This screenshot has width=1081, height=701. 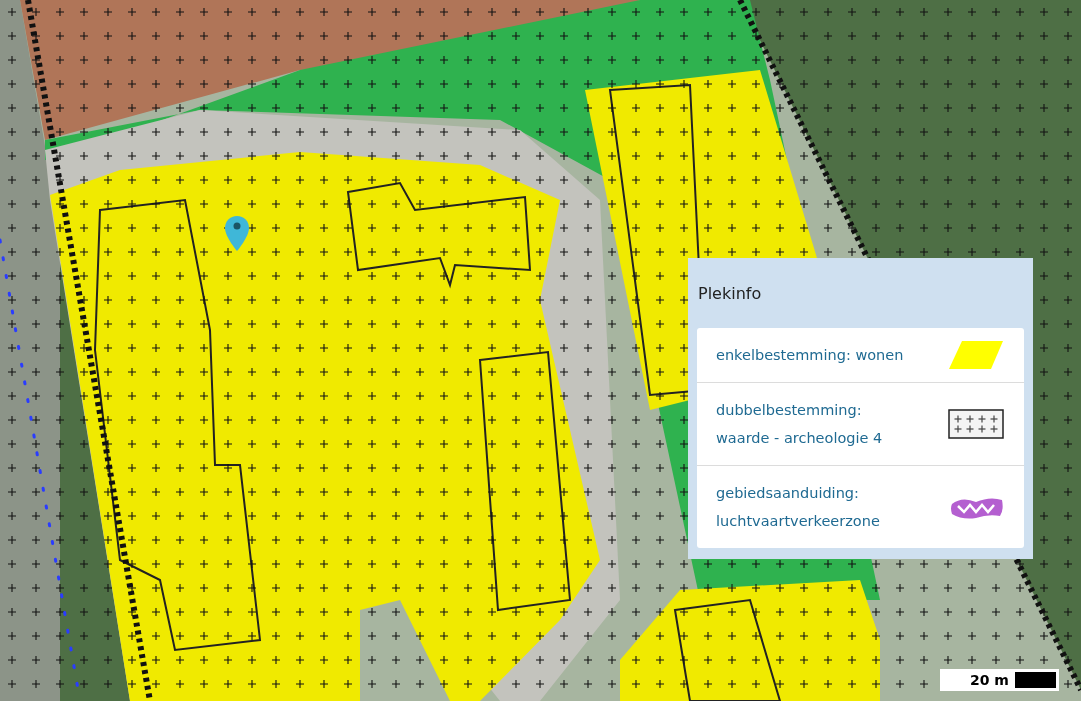 I want to click on info-item: enkelbestemming: wonen, so click(x=860, y=355).